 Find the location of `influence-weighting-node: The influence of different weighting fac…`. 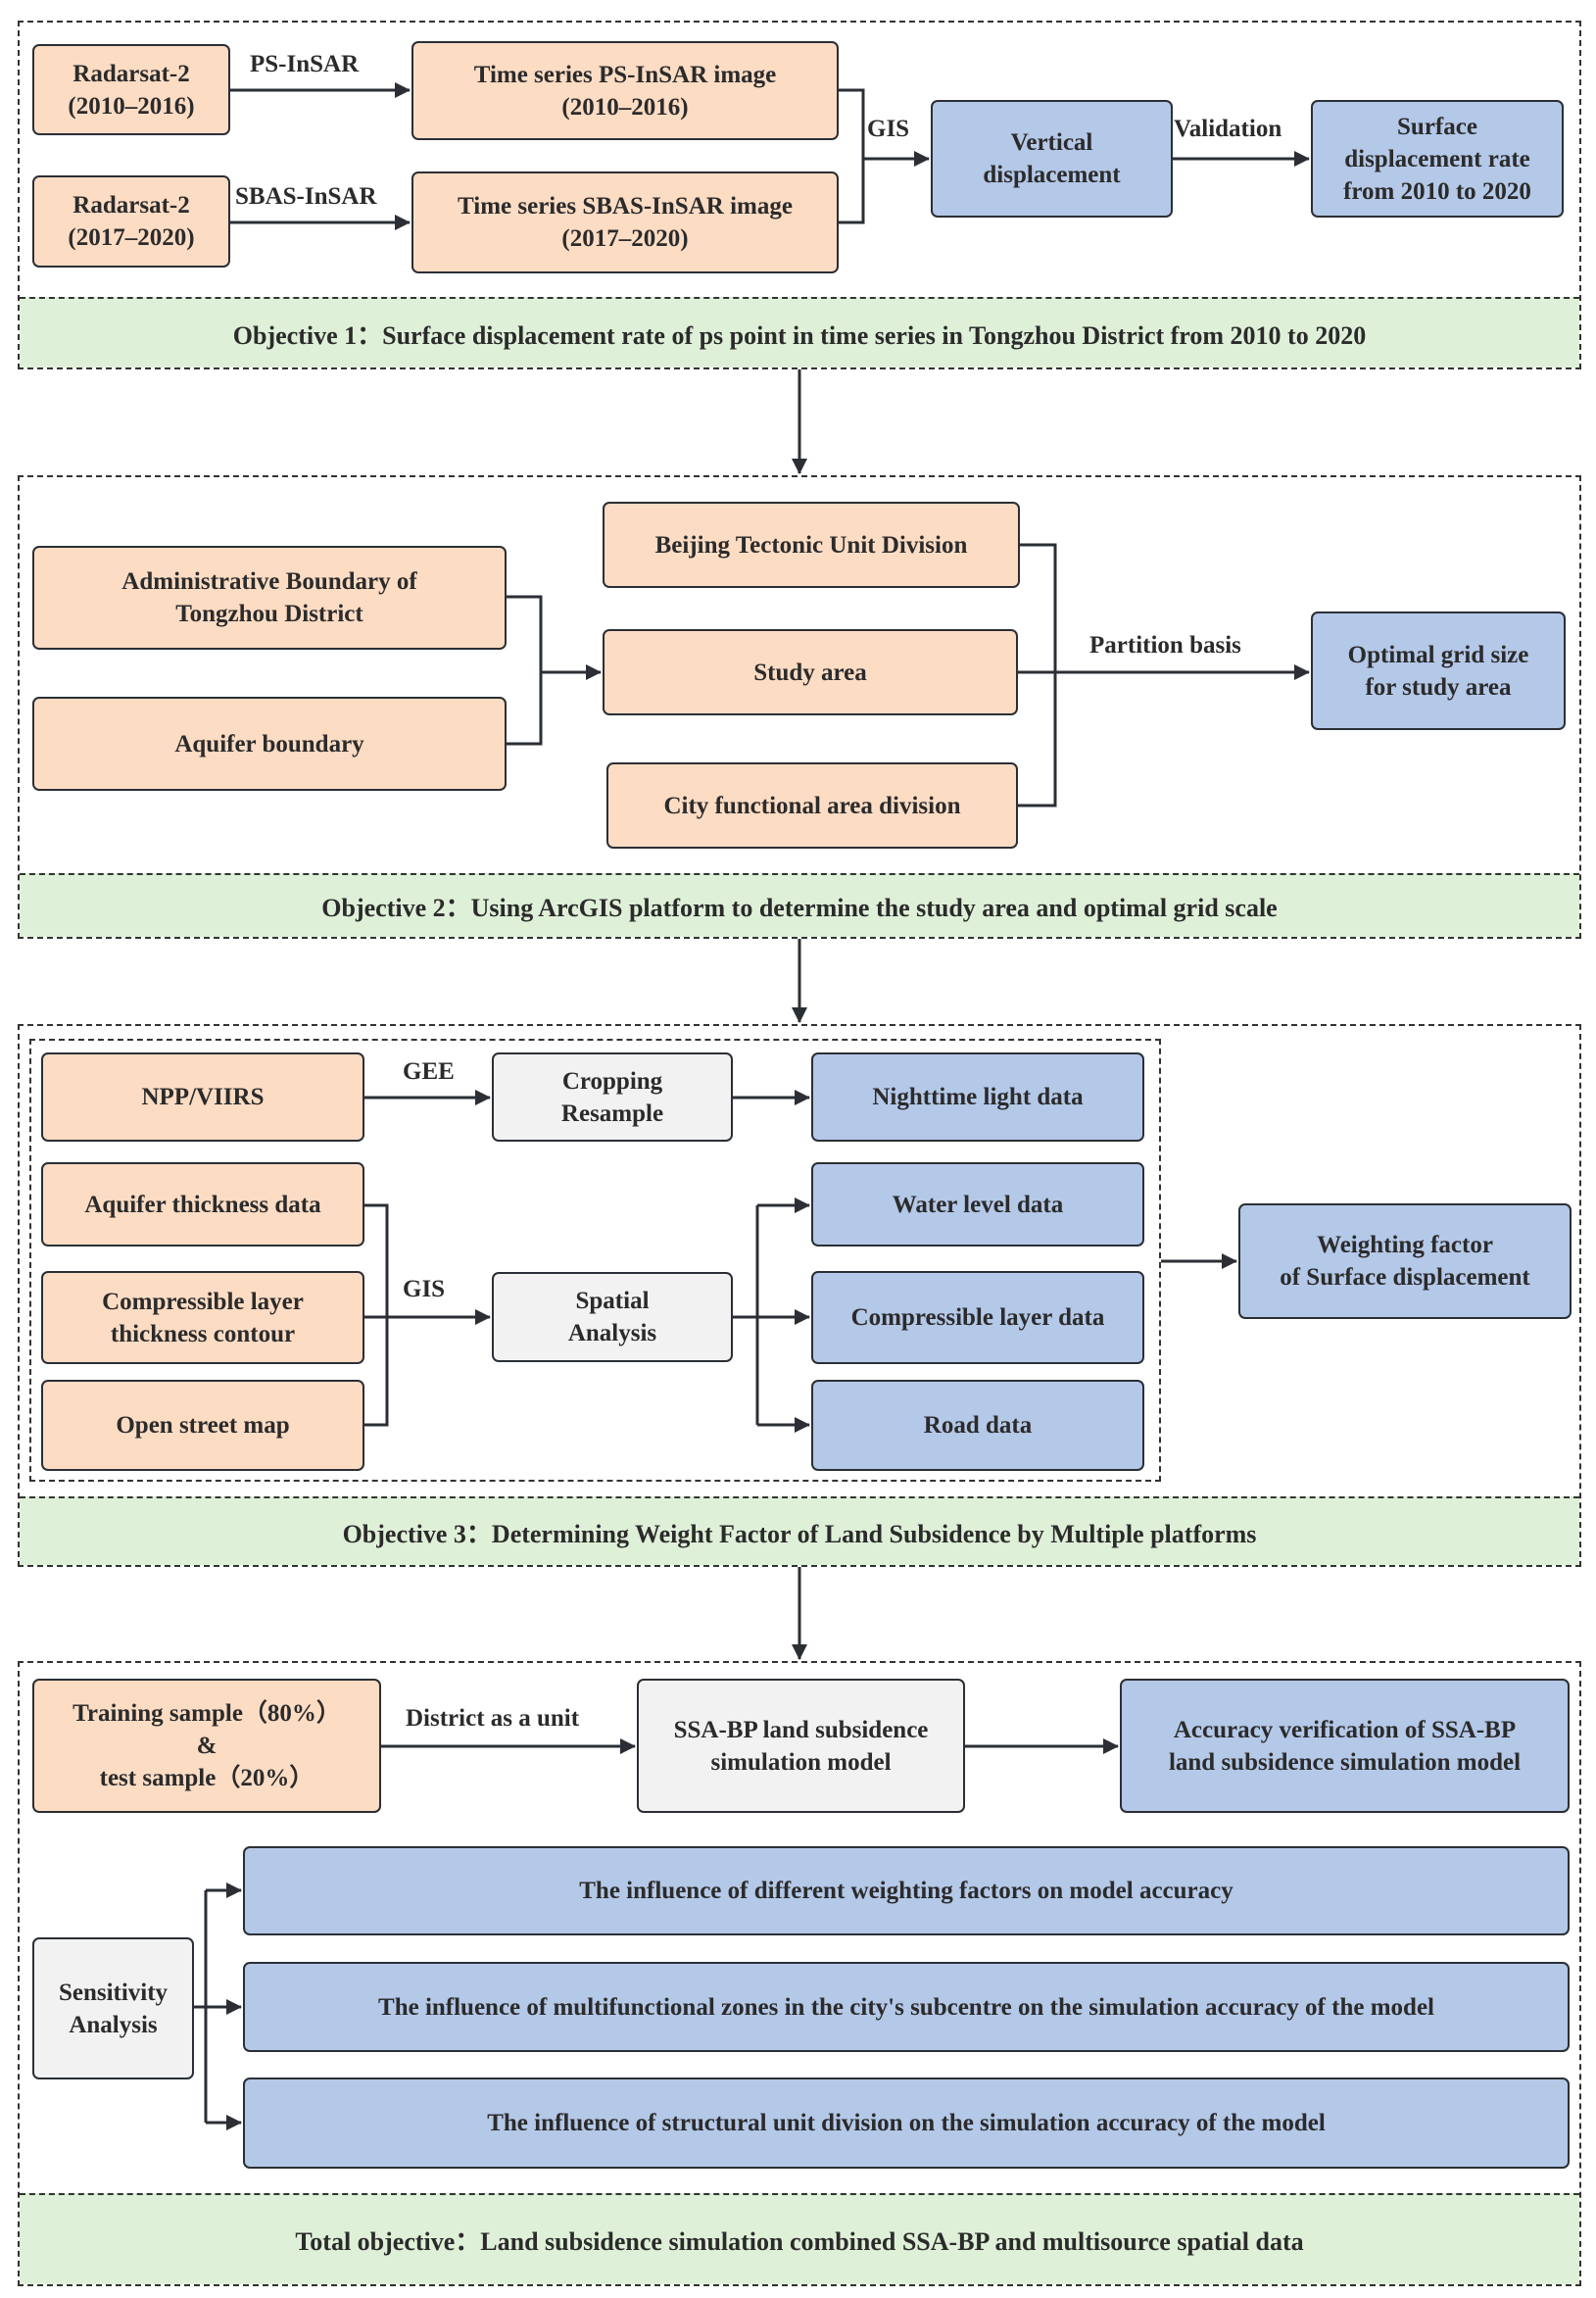

influence-weighting-node: The influence of different weighting fac… is located at coordinates (906, 1890).